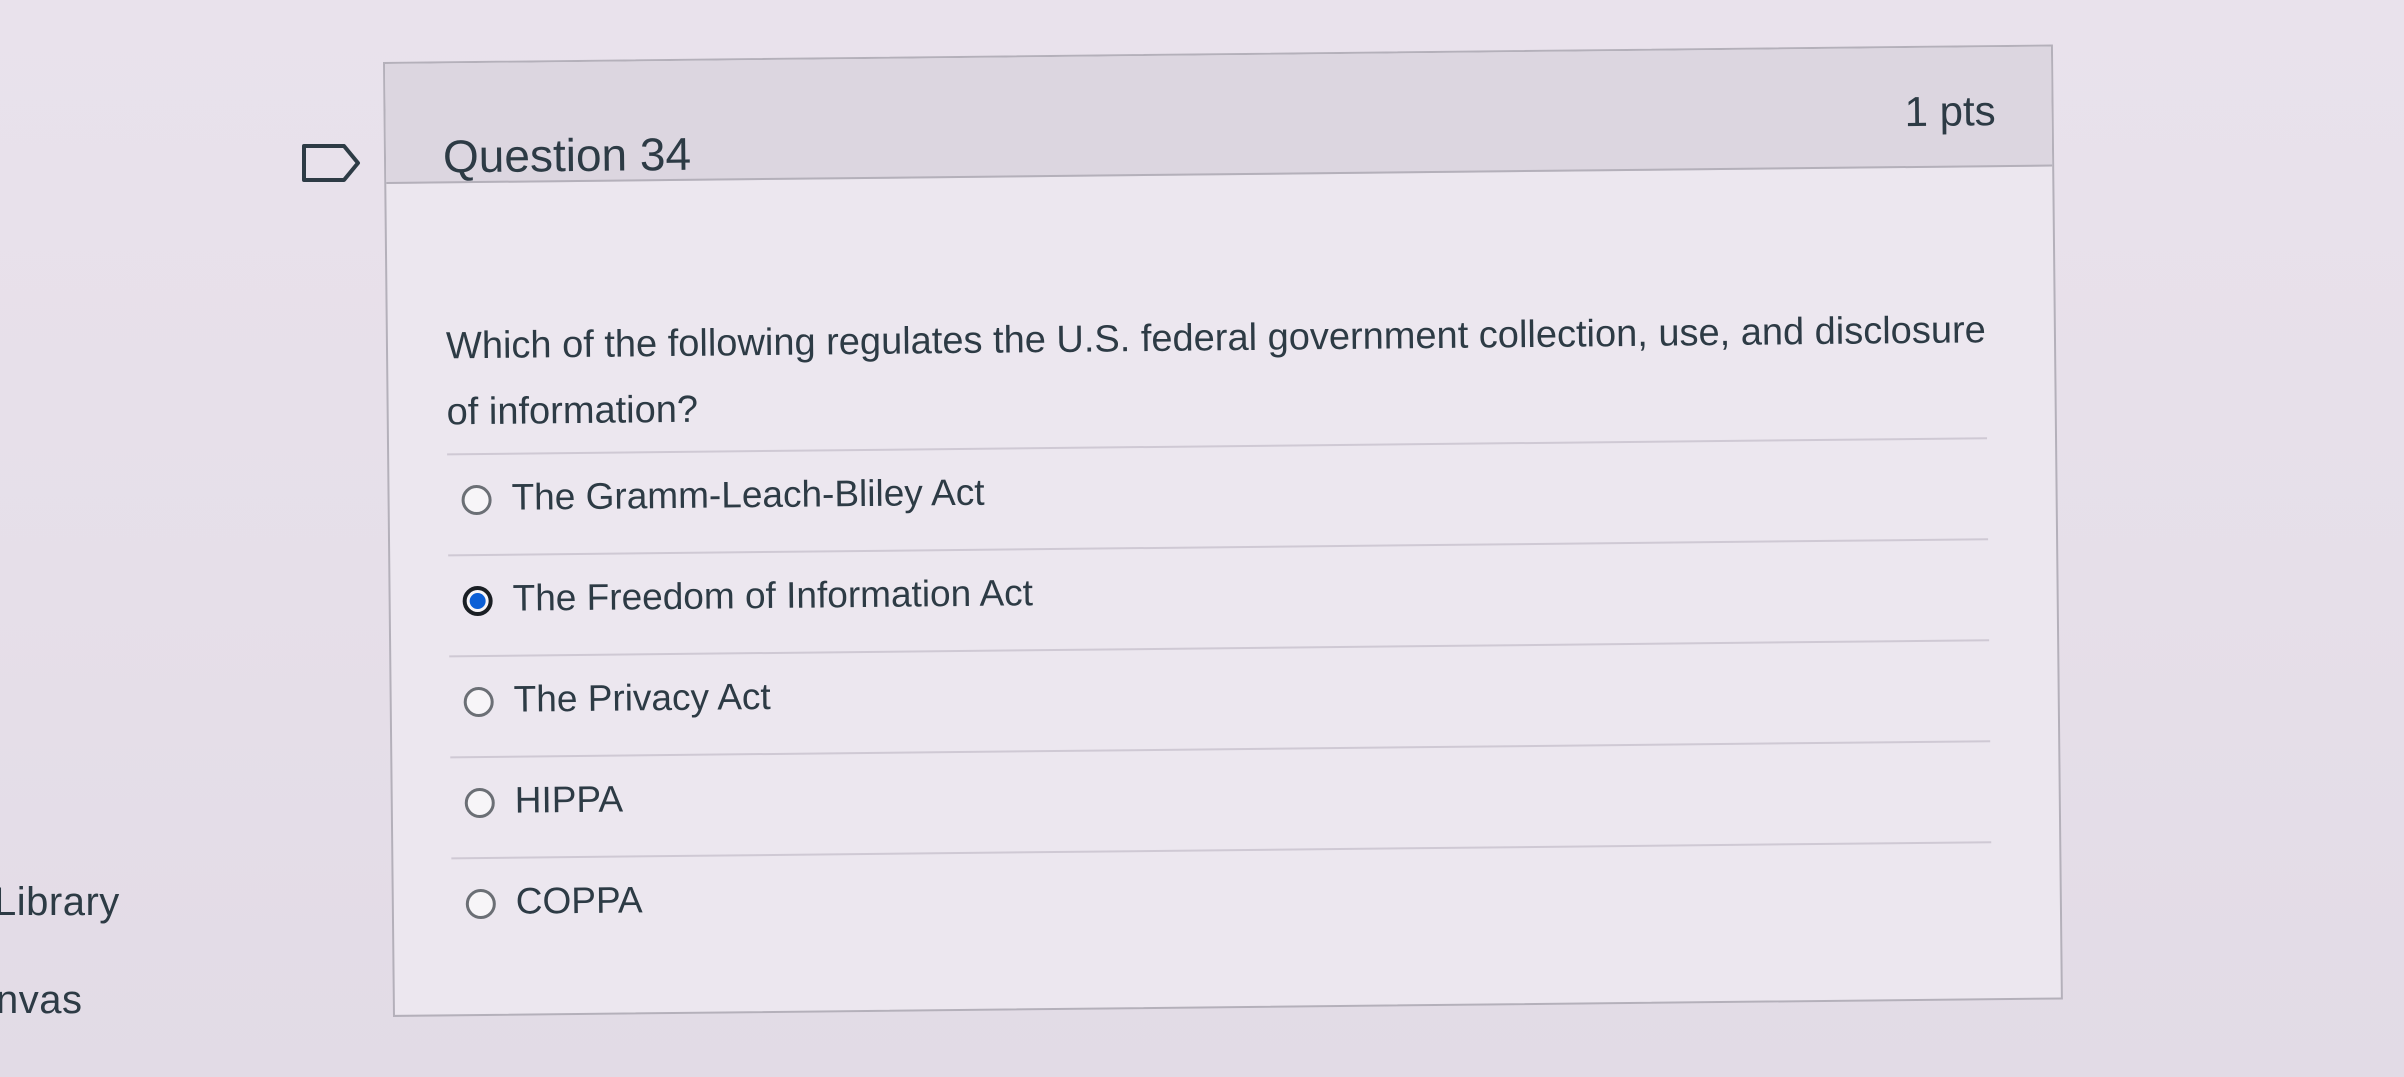  I want to click on answer-label: HIPPA, so click(569, 799).